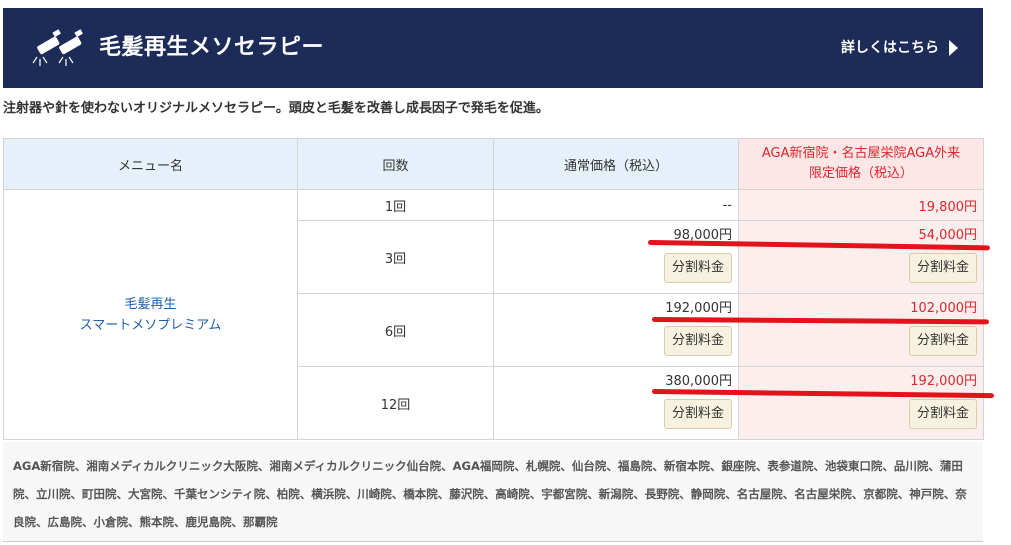 The width and height of the screenshot is (1011, 545). I want to click on details-link-label: 詳しくはこちら, so click(890, 48).